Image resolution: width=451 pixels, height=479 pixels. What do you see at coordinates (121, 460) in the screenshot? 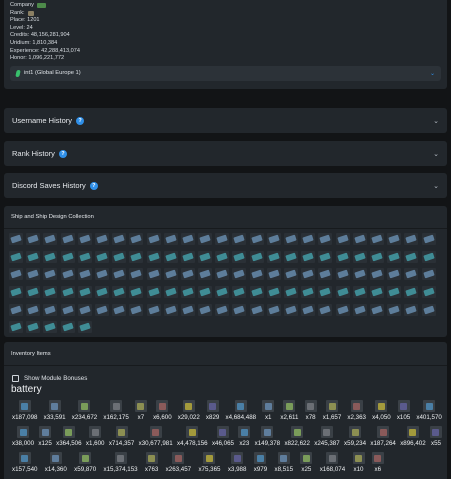
I see `inventory-item: x15,374,153` at bounding box center [121, 460].